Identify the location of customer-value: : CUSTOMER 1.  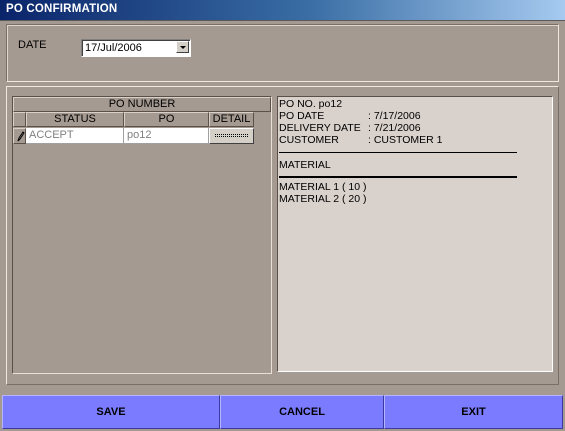
(405, 140).